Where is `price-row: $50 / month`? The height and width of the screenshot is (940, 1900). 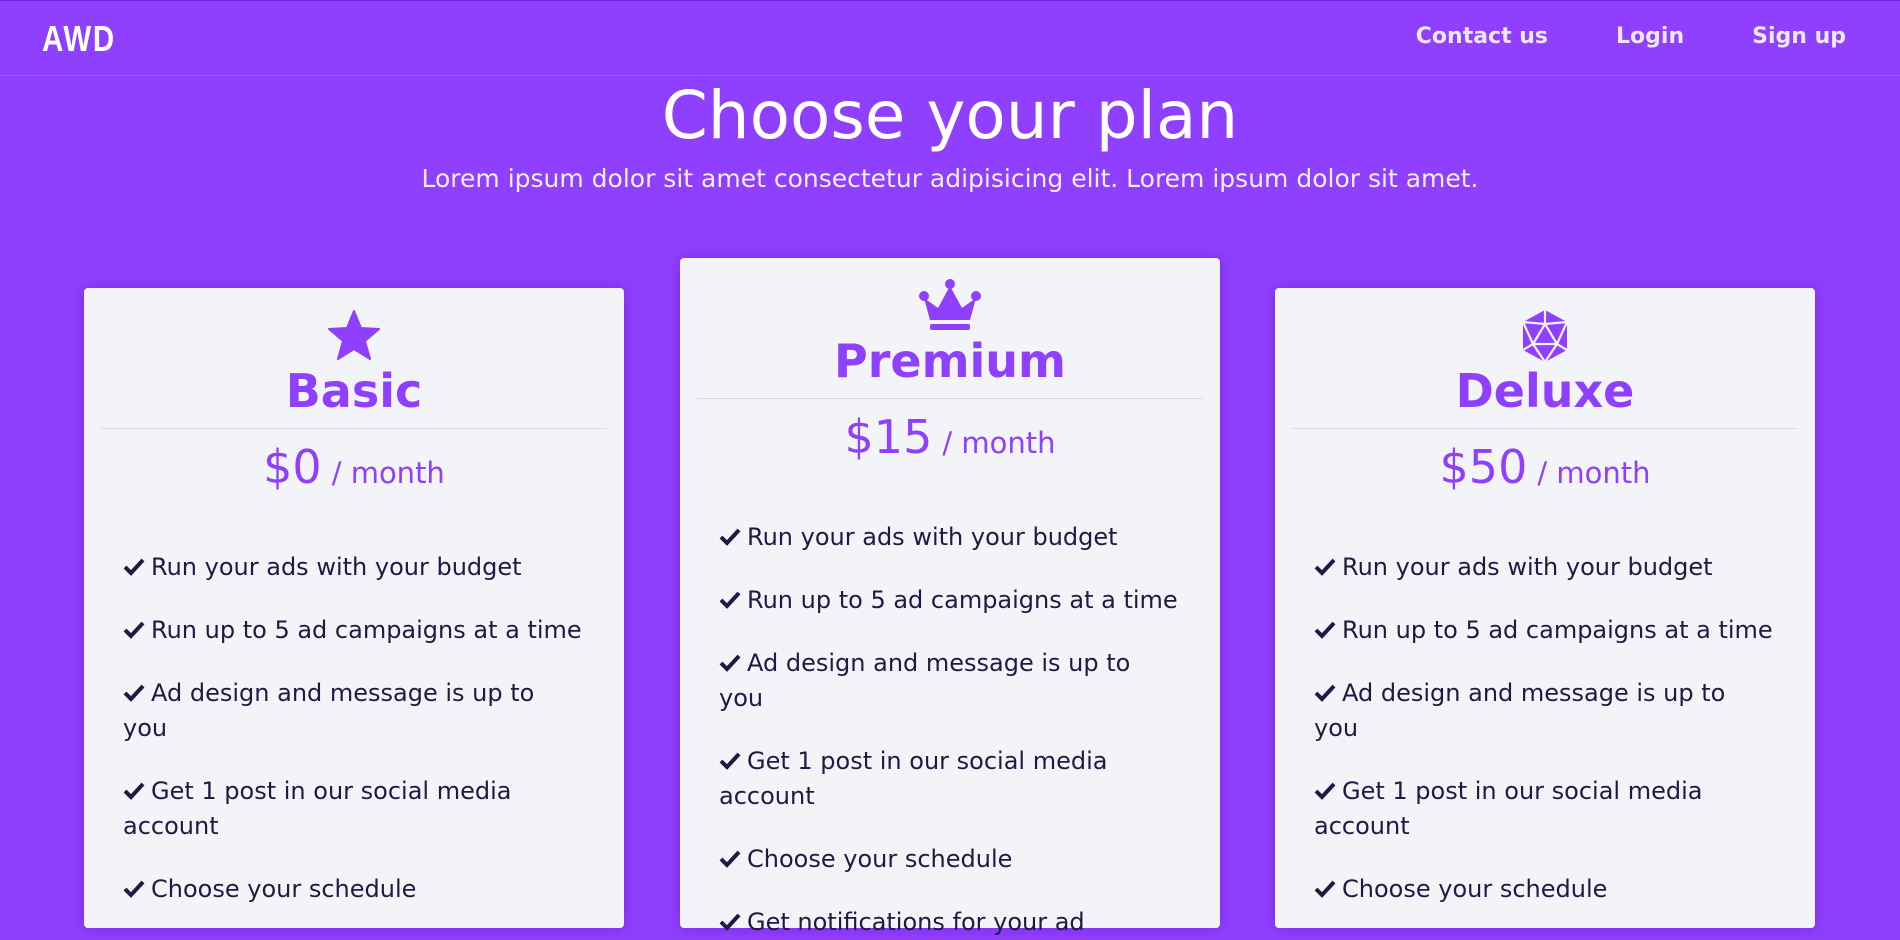 price-row: $50 / month is located at coordinates (1545, 472).